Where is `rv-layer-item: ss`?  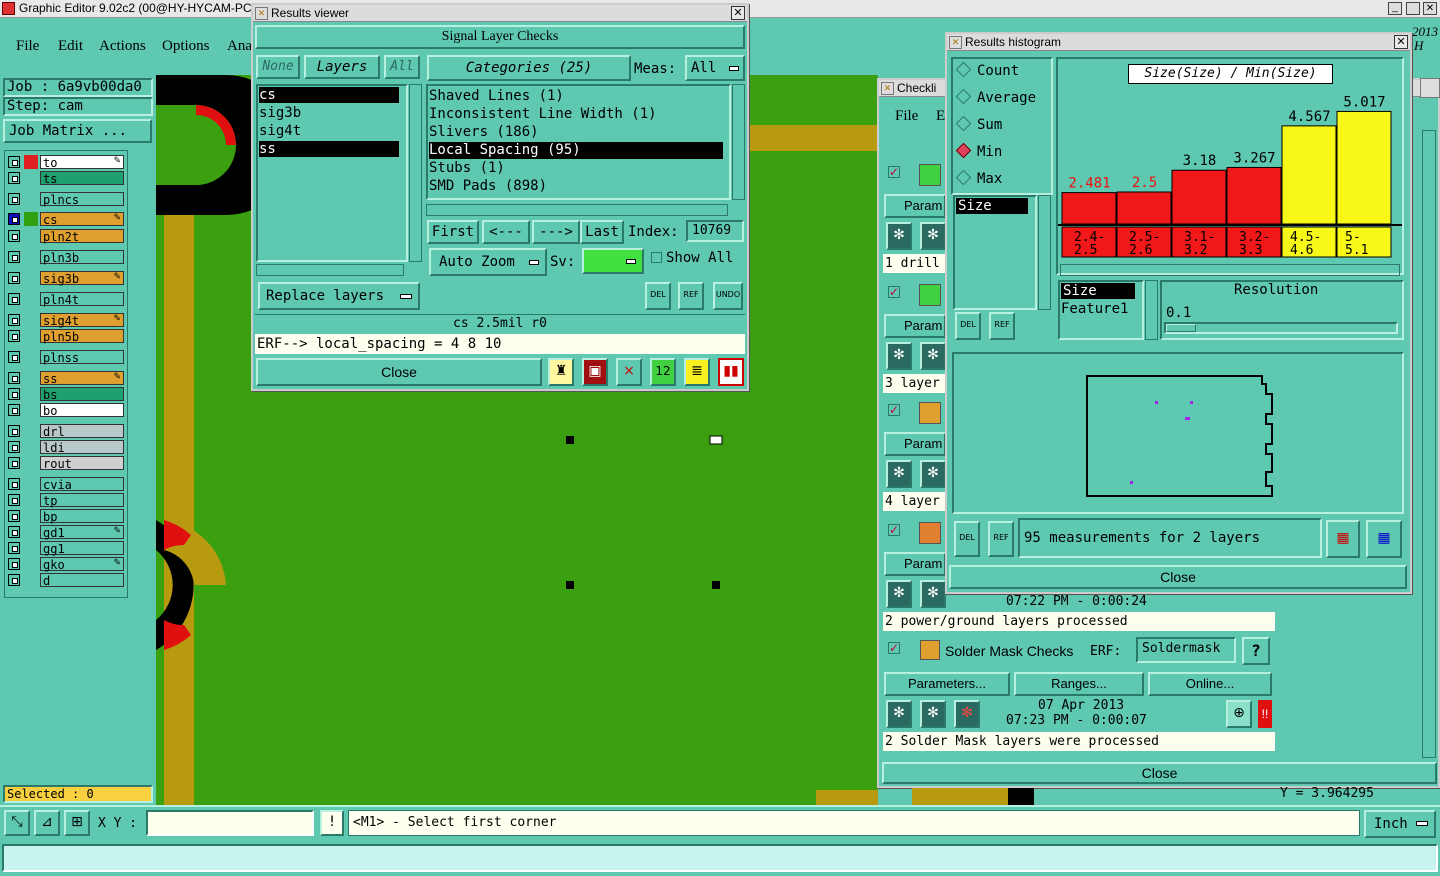
rv-layer-item: ss is located at coordinates (329, 149).